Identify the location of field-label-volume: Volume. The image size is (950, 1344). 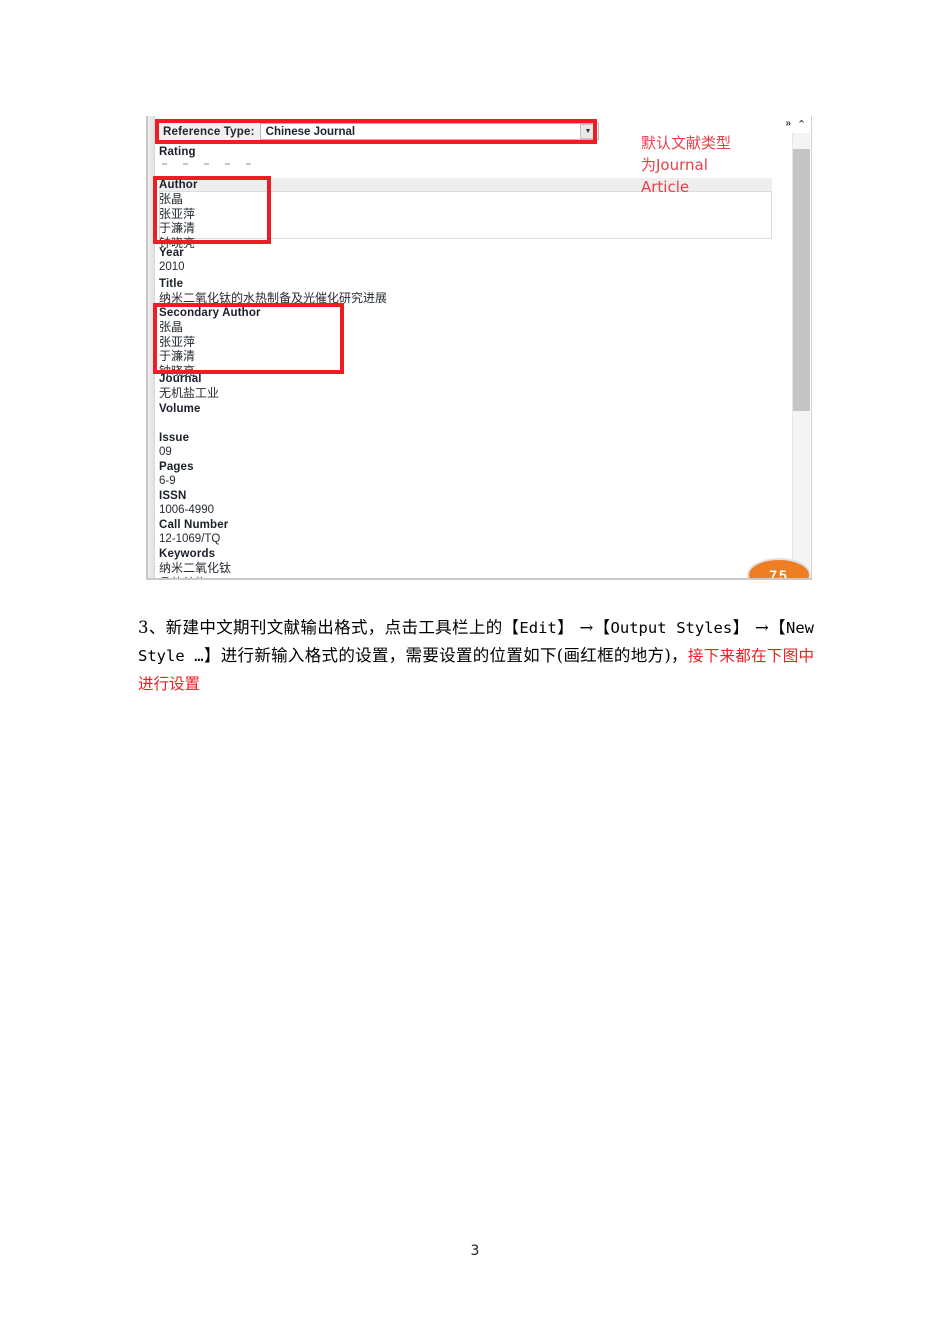
(180, 409).